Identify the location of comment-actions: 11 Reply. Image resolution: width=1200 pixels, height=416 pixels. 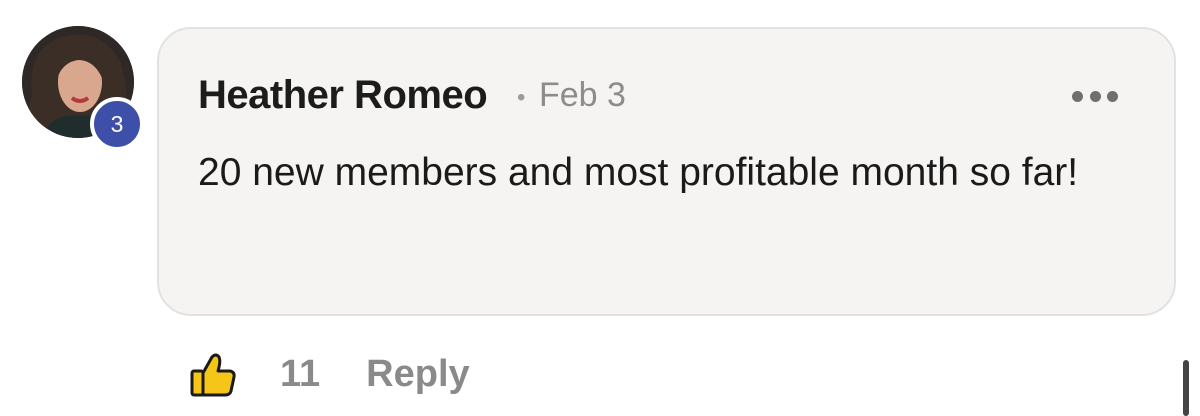
(329, 374).